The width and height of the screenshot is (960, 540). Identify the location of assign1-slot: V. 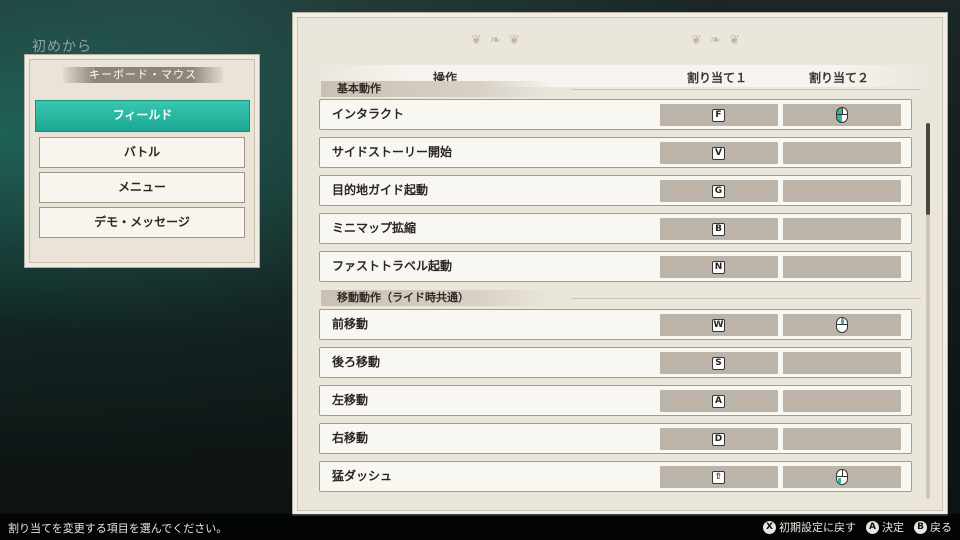
(719, 153).